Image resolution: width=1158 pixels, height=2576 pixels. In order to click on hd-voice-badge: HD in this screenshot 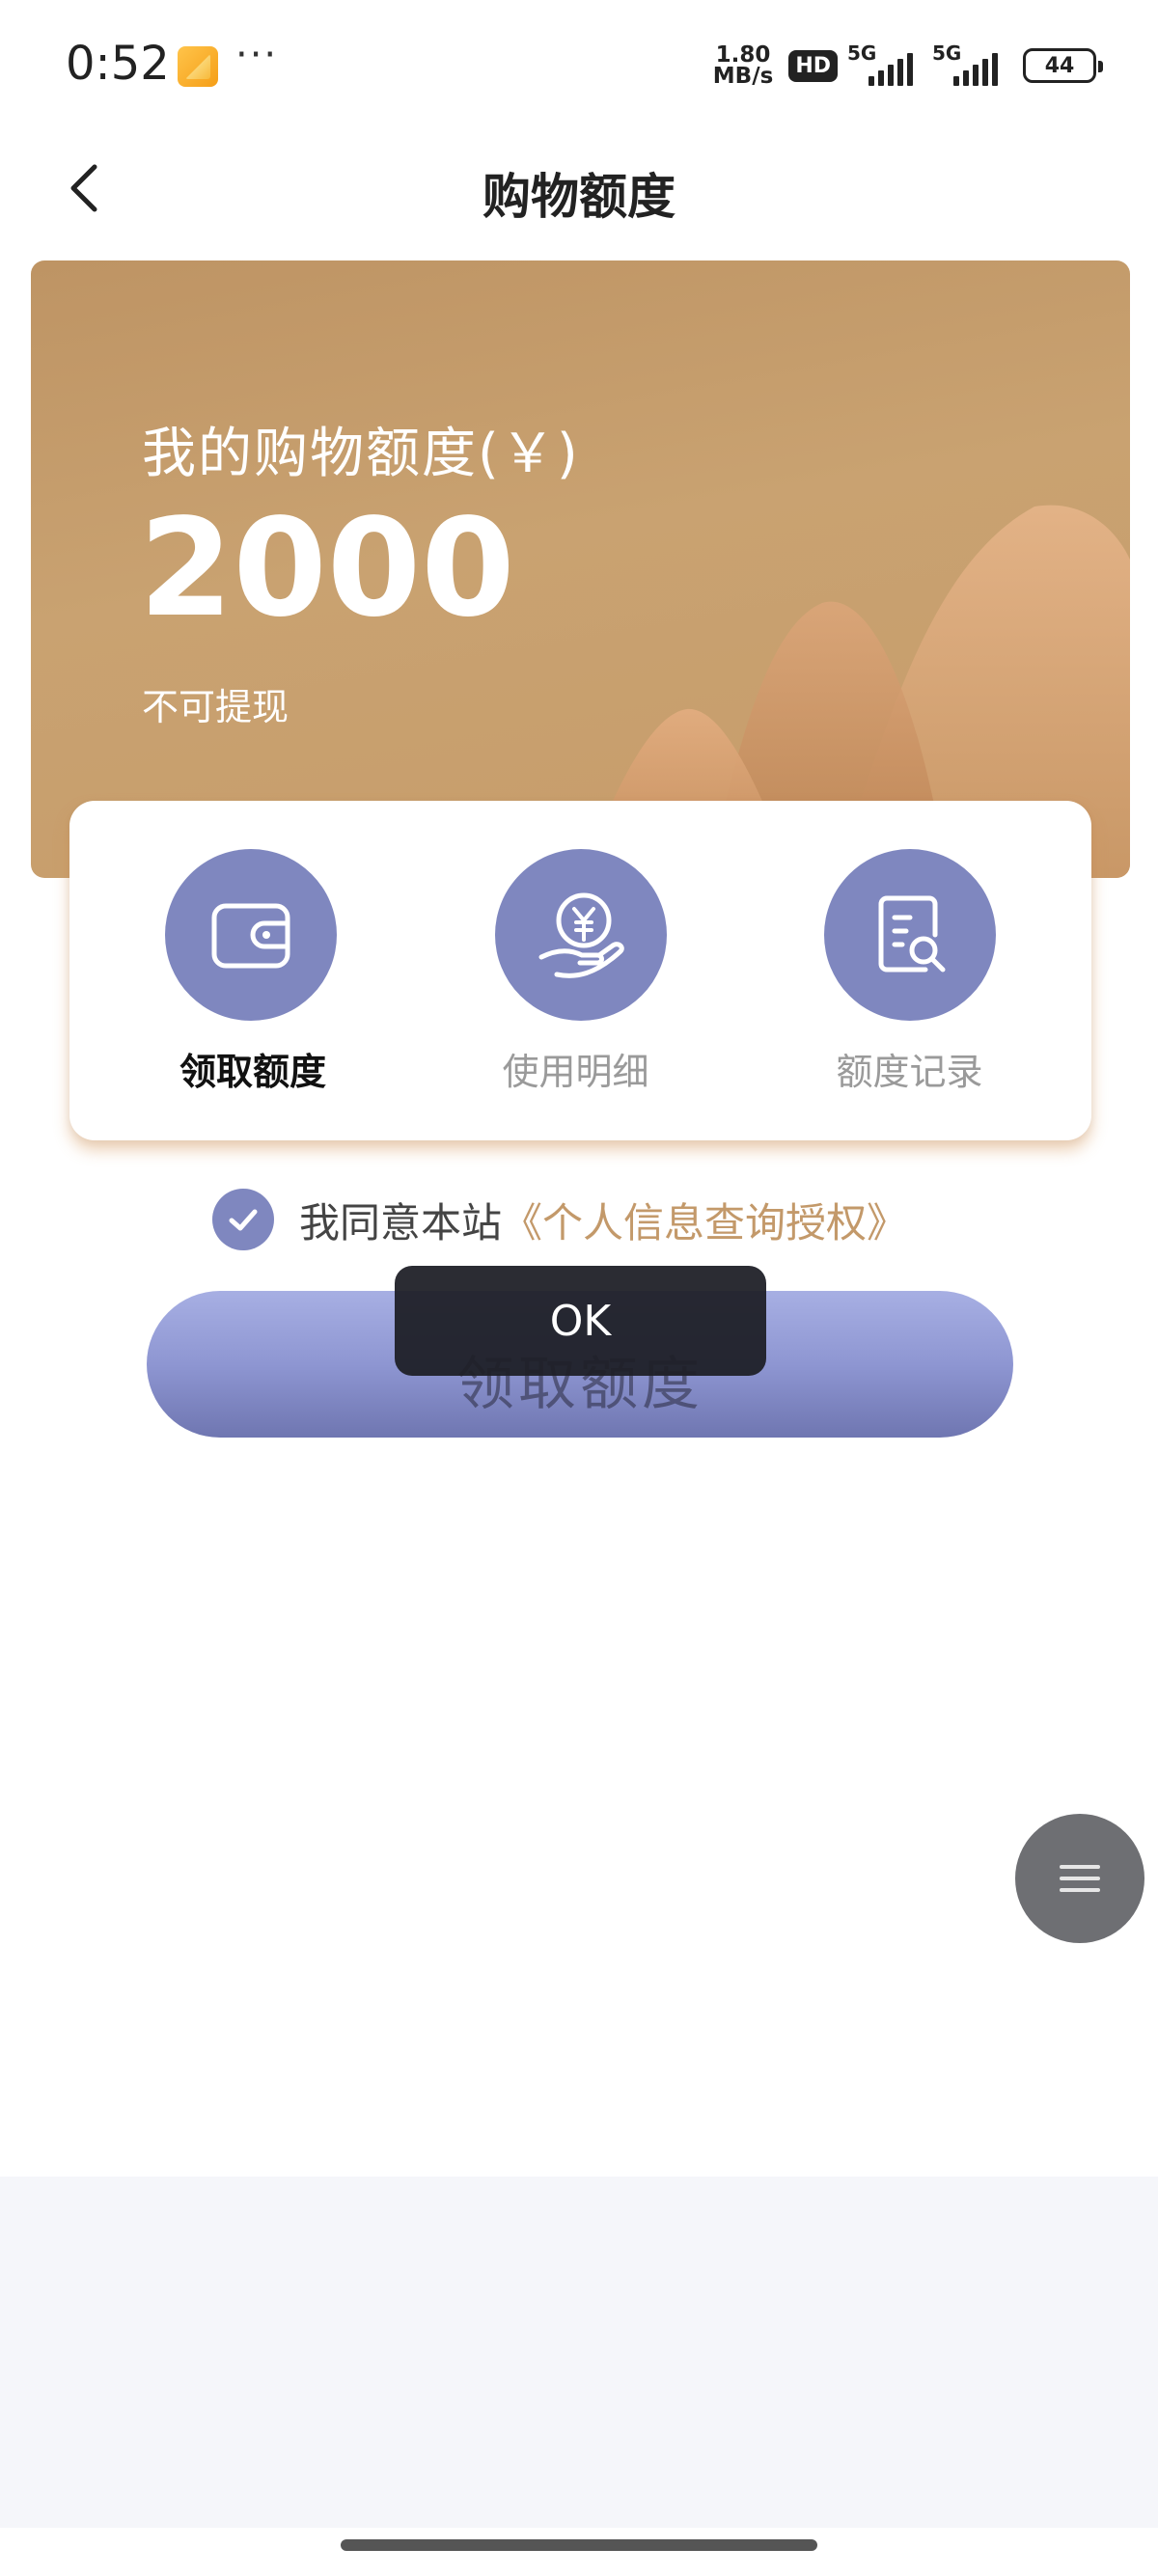, I will do `click(813, 65)`.